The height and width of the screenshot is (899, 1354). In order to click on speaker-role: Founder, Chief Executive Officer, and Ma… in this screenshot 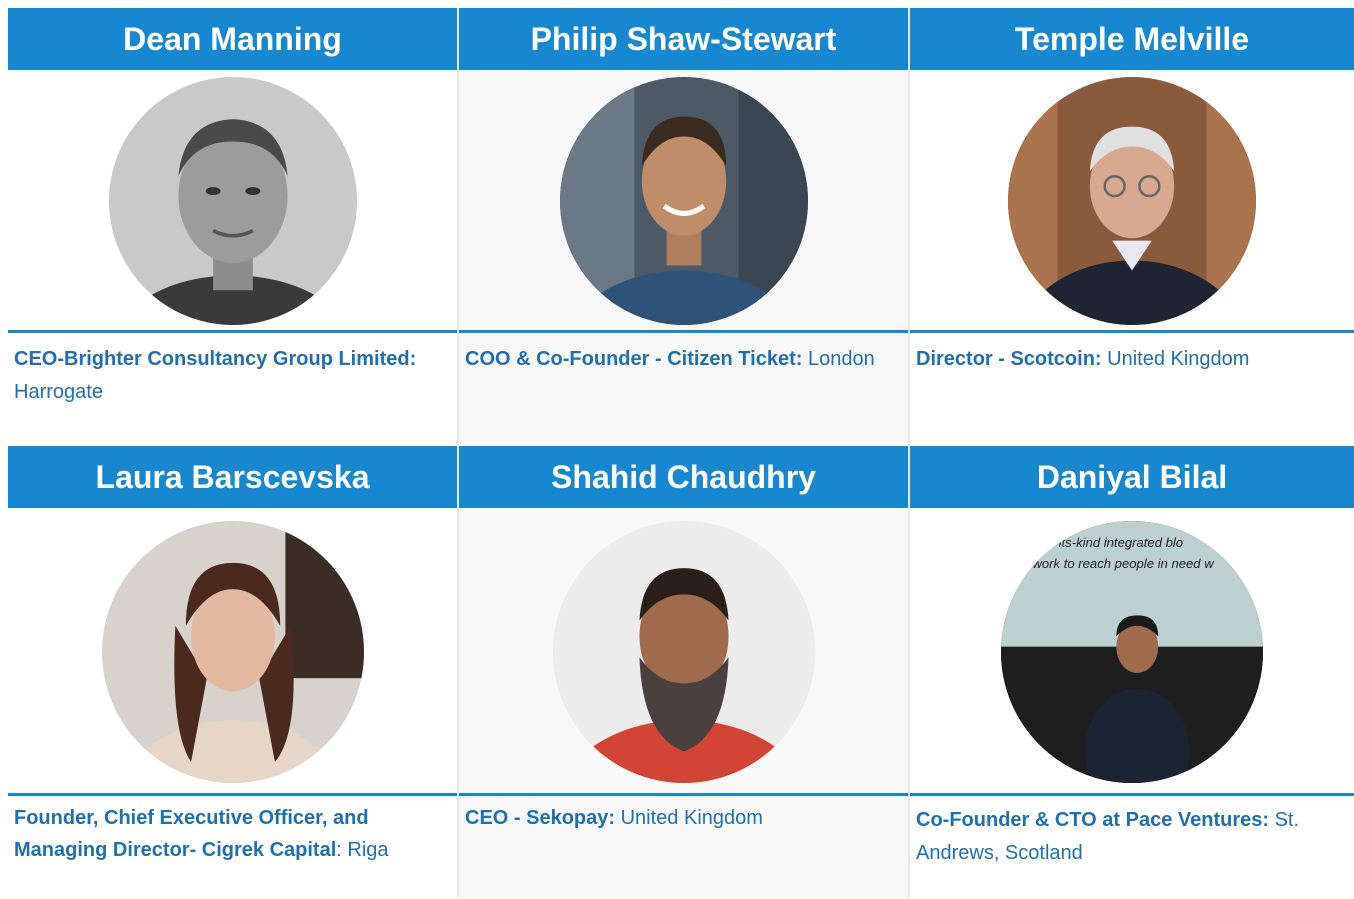, I will do `click(191, 834)`.